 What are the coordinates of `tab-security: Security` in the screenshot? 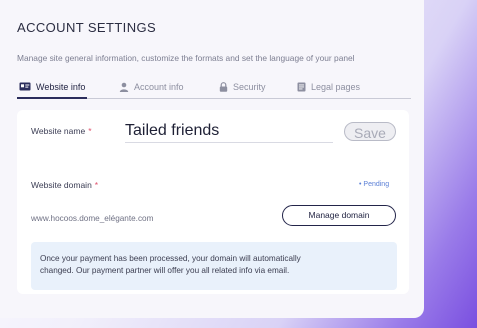 It's located at (242, 86).